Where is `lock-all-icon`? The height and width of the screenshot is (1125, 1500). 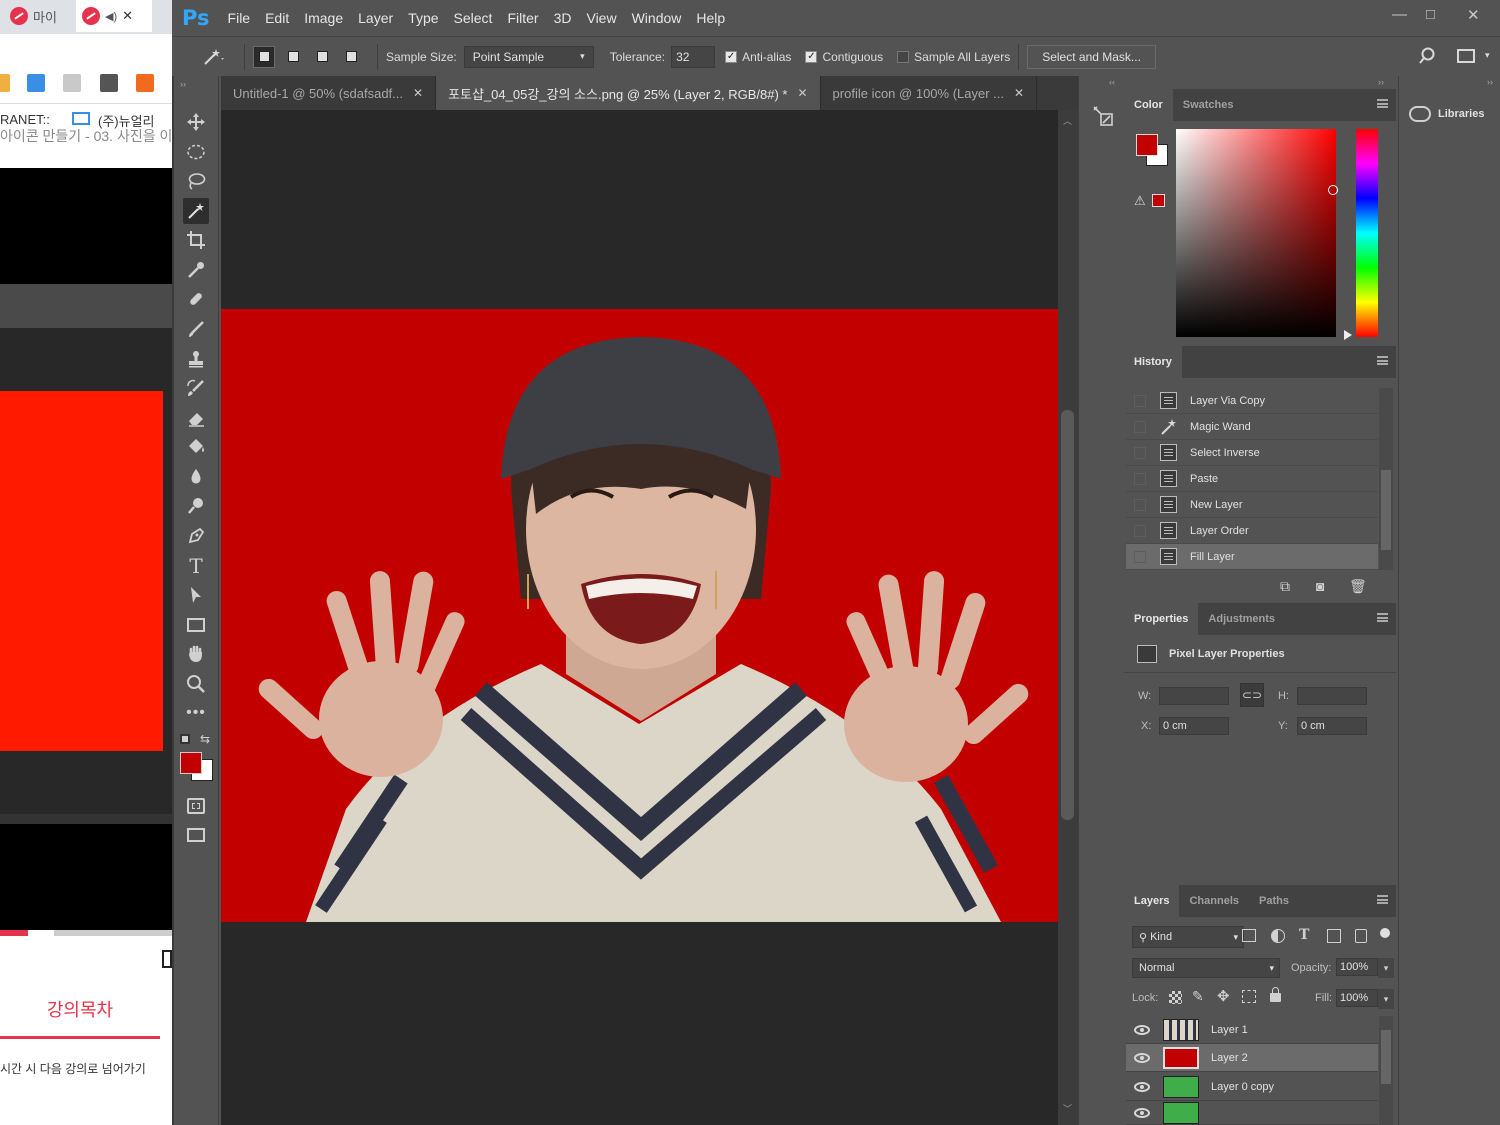
lock-all-icon is located at coordinates (1275, 994).